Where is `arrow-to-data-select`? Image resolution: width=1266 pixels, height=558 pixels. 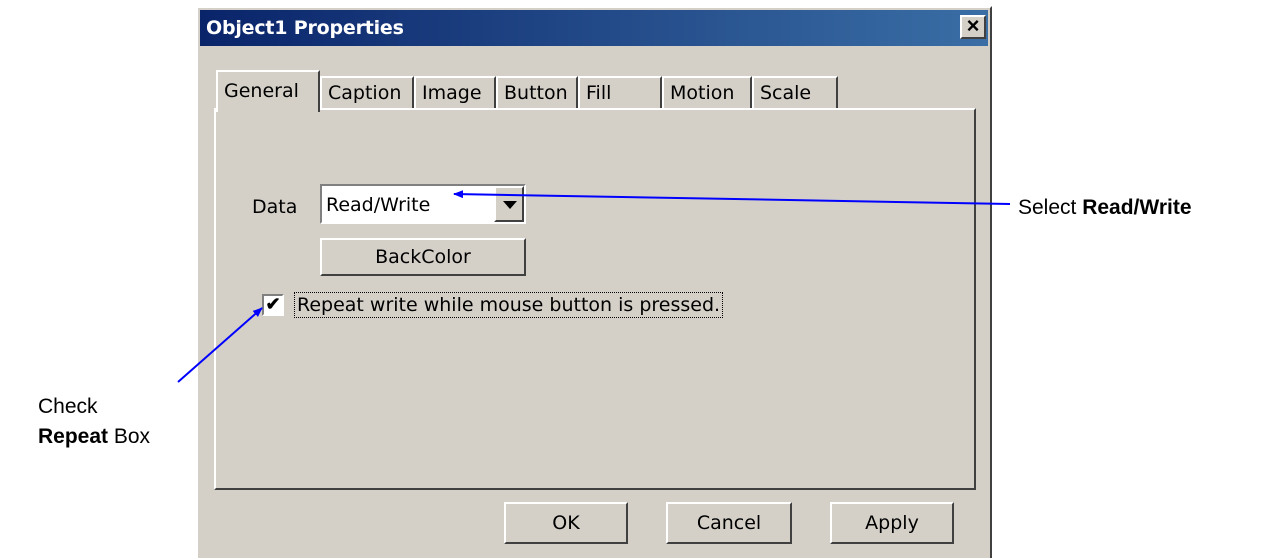
arrow-to-data-select is located at coordinates (732, 197).